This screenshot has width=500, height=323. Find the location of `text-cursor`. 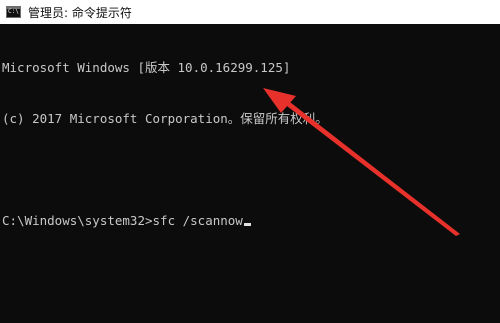

text-cursor is located at coordinates (247, 224).